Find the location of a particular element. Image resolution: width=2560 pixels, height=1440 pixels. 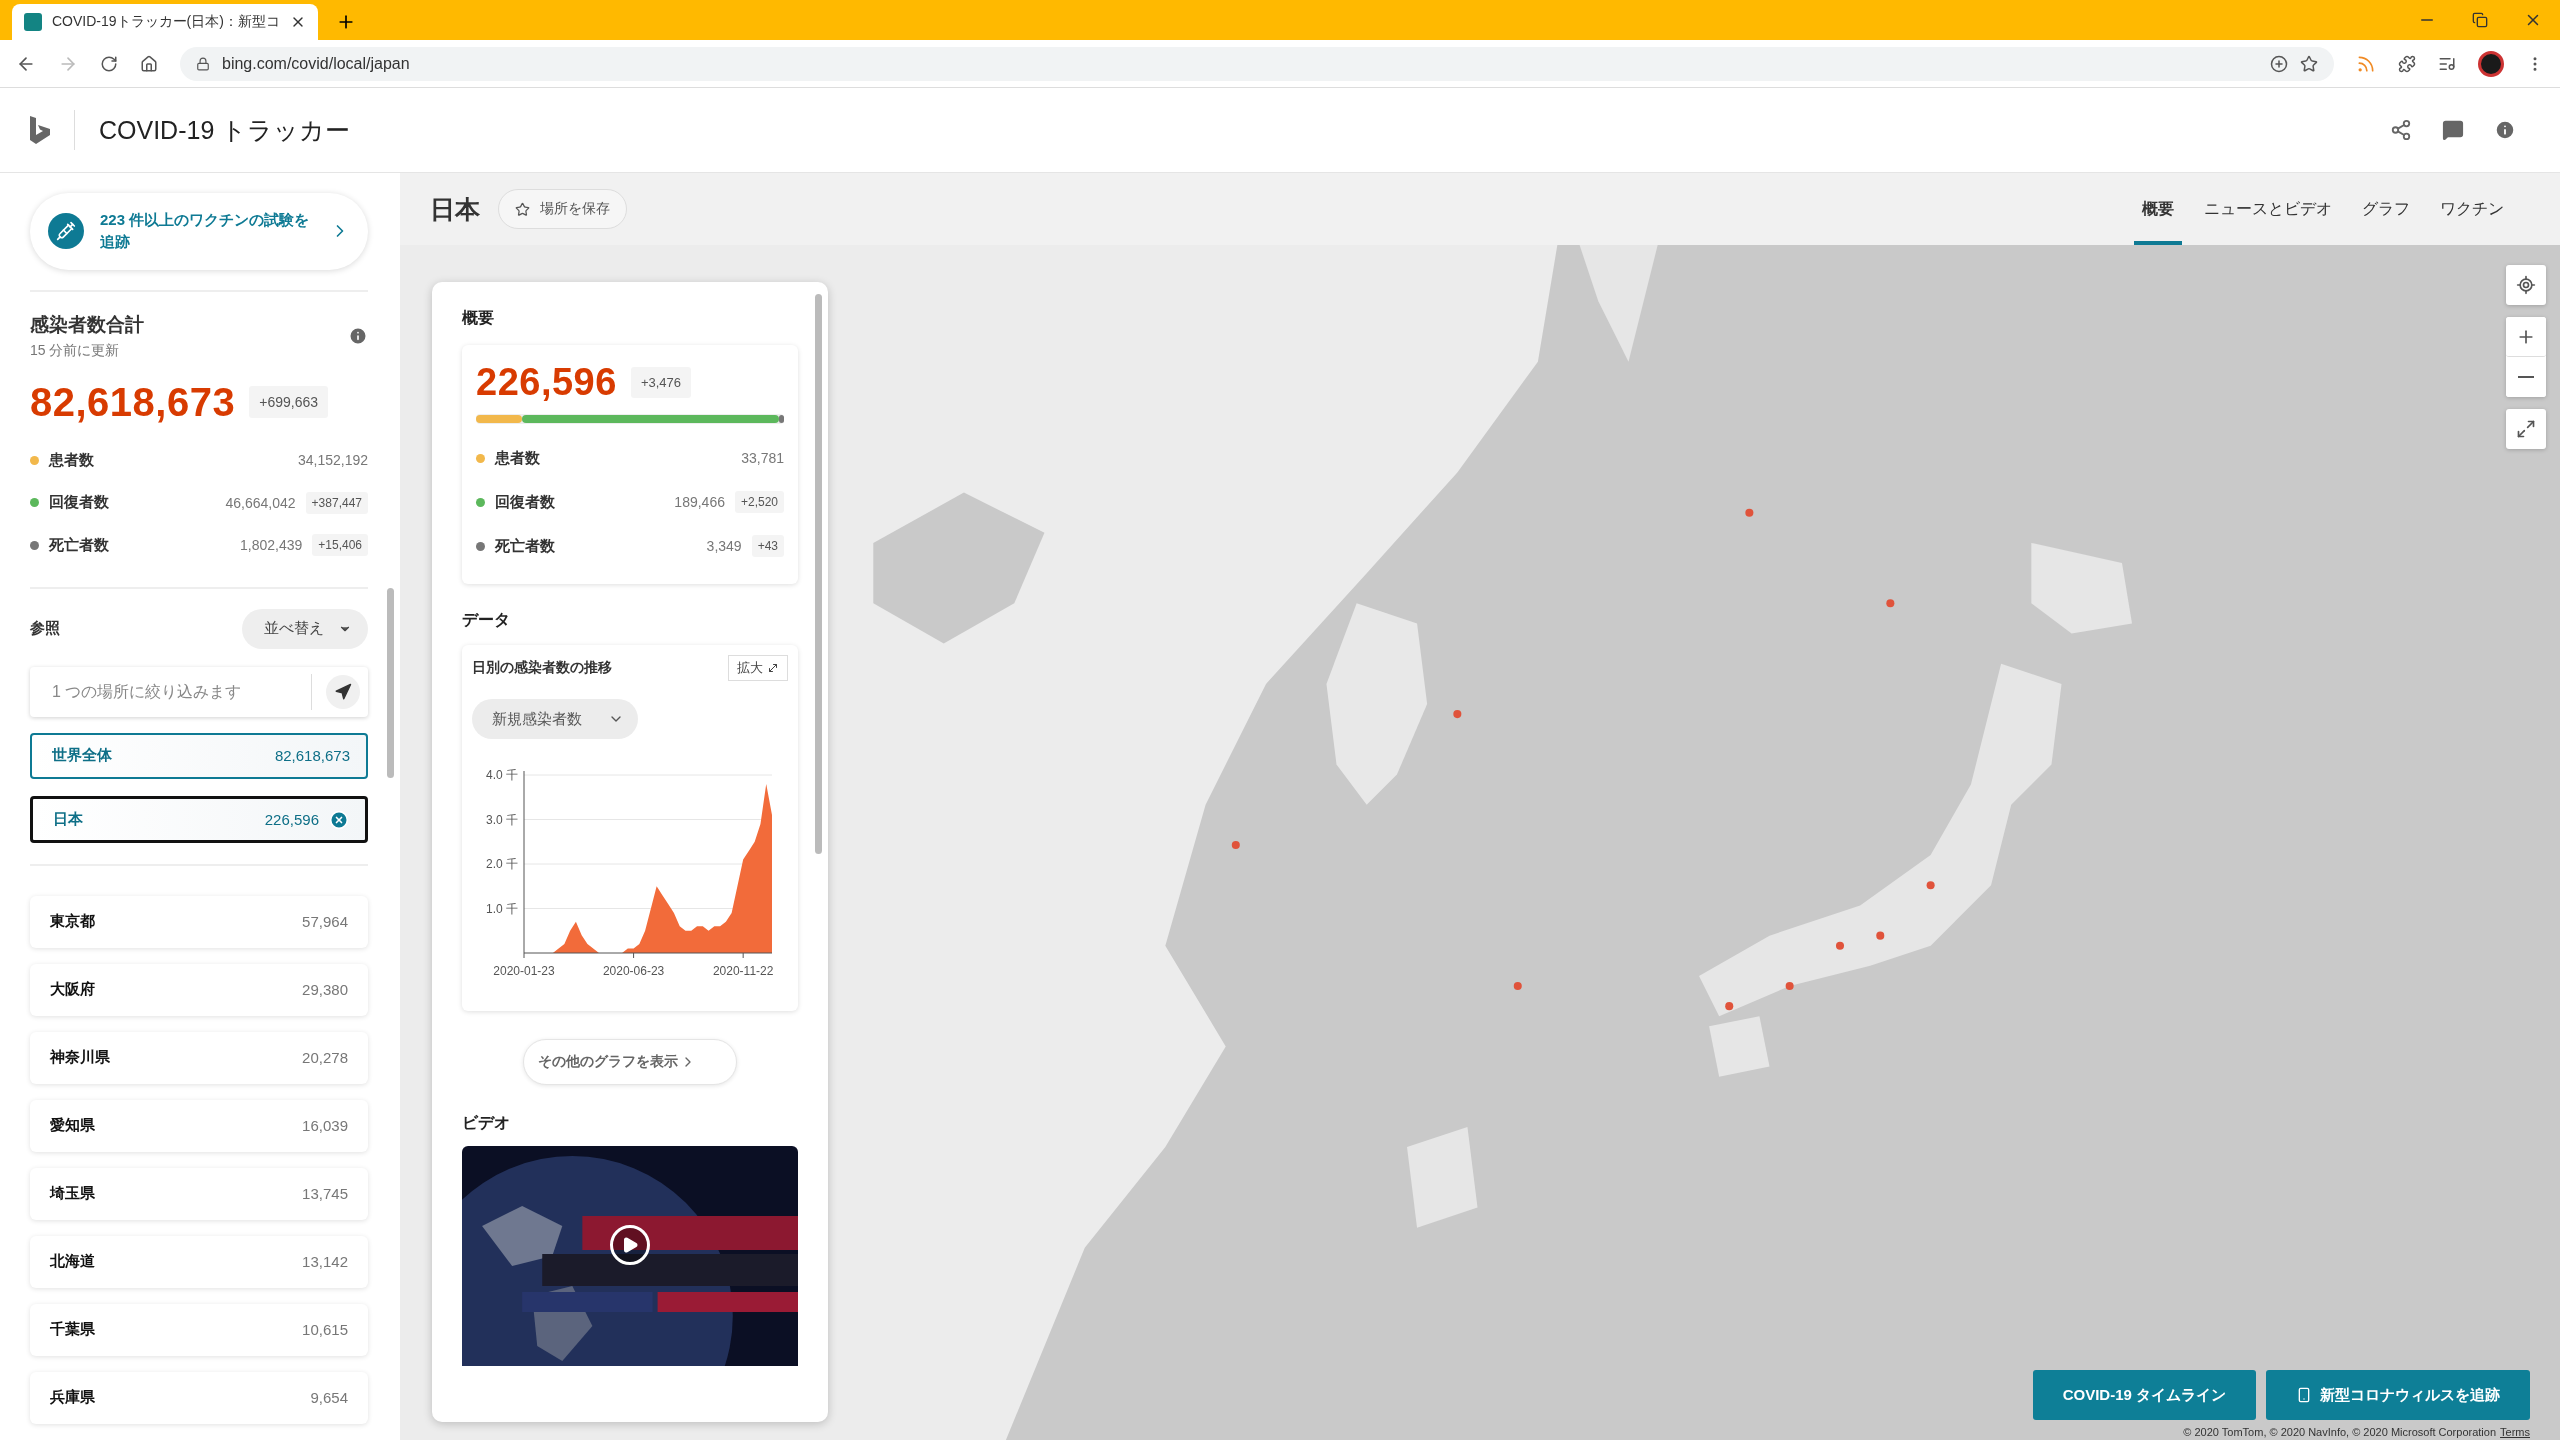

region-item: 東京都 57,964 is located at coordinates (199, 922).